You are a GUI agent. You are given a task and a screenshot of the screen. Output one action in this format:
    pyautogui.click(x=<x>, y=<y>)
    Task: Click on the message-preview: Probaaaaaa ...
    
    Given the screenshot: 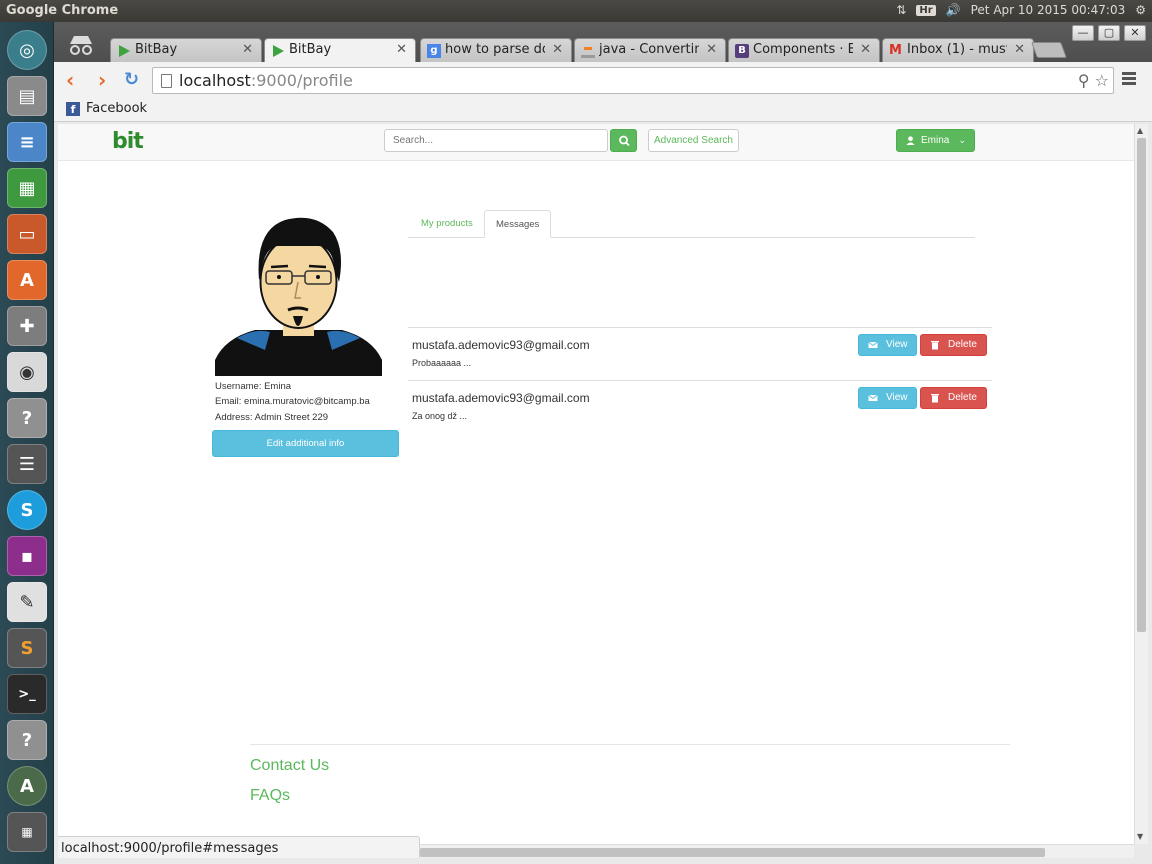 What is the action you would take?
    pyautogui.click(x=442, y=363)
    